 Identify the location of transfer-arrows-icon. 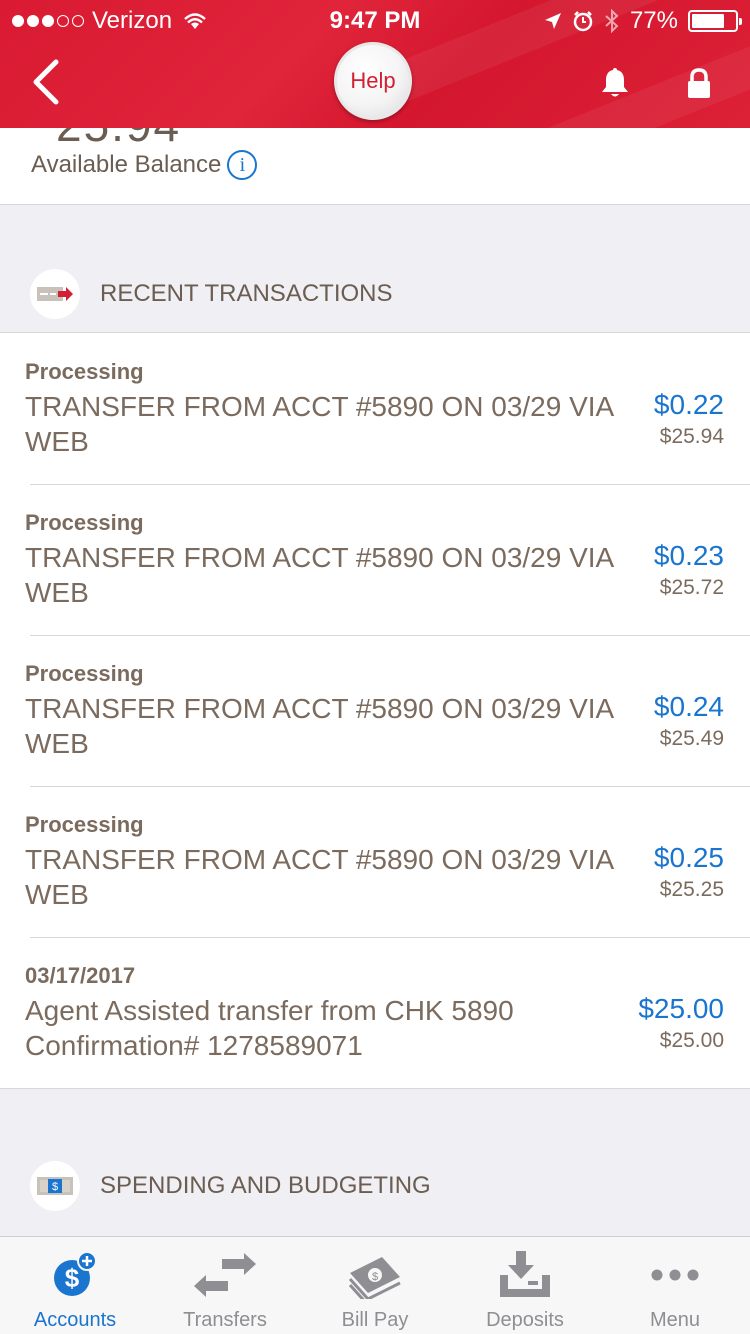
(225, 1275).